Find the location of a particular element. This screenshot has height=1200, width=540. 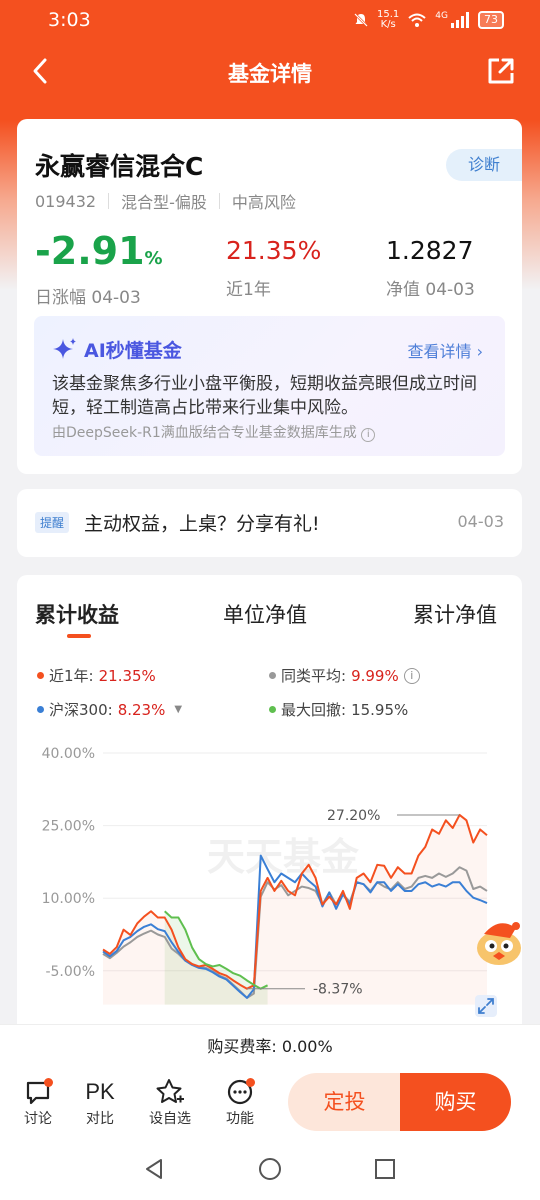

chart-mascot is located at coordinates (499, 940).